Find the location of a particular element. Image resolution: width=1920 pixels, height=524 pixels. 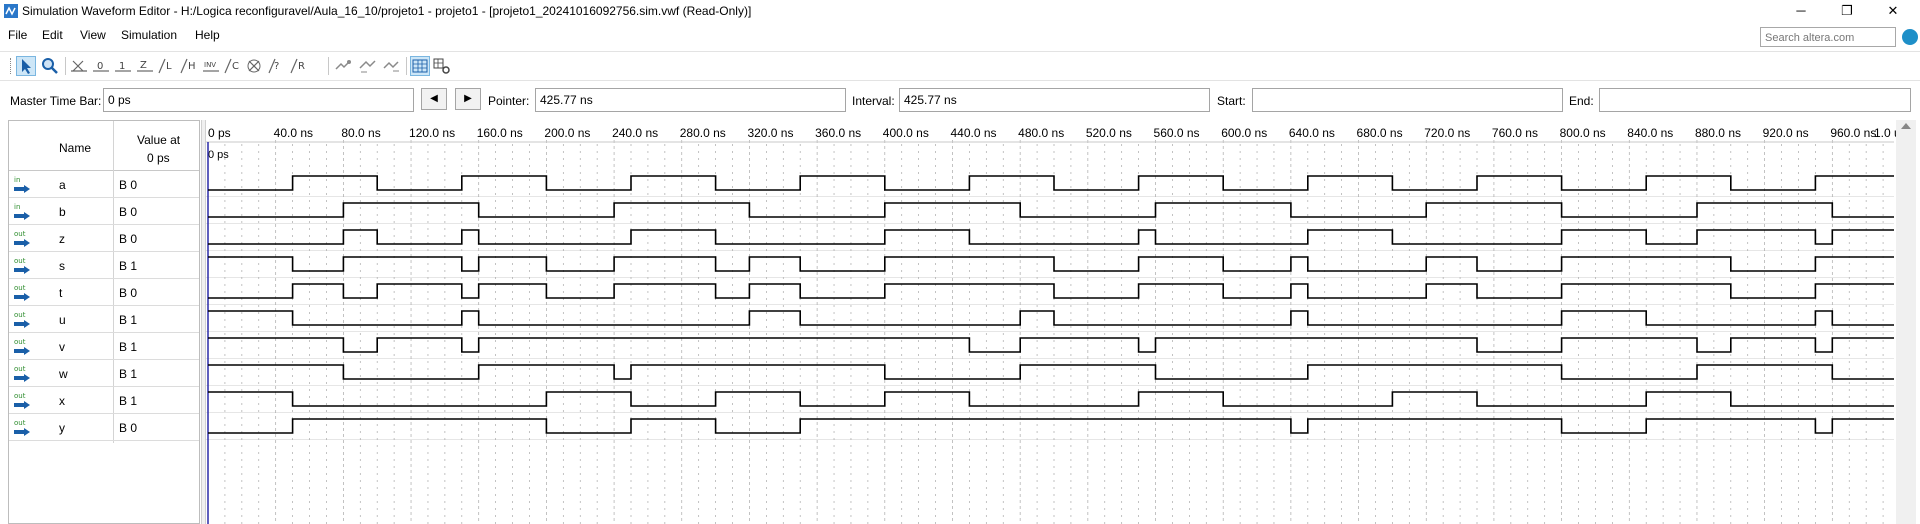

weak-high-icon: H is located at coordinates (190, 66).